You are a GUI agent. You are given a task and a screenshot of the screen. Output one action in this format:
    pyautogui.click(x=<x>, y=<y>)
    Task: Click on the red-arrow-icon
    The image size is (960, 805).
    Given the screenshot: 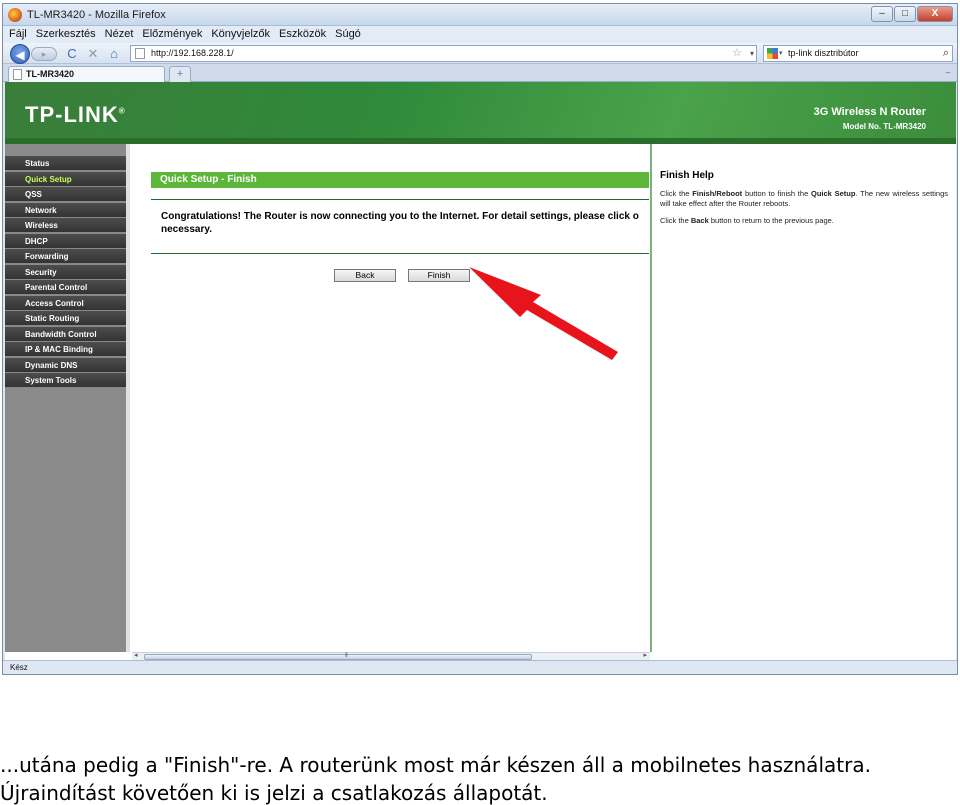 What is the action you would take?
    pyautogui.click(x=543, y=313)
    